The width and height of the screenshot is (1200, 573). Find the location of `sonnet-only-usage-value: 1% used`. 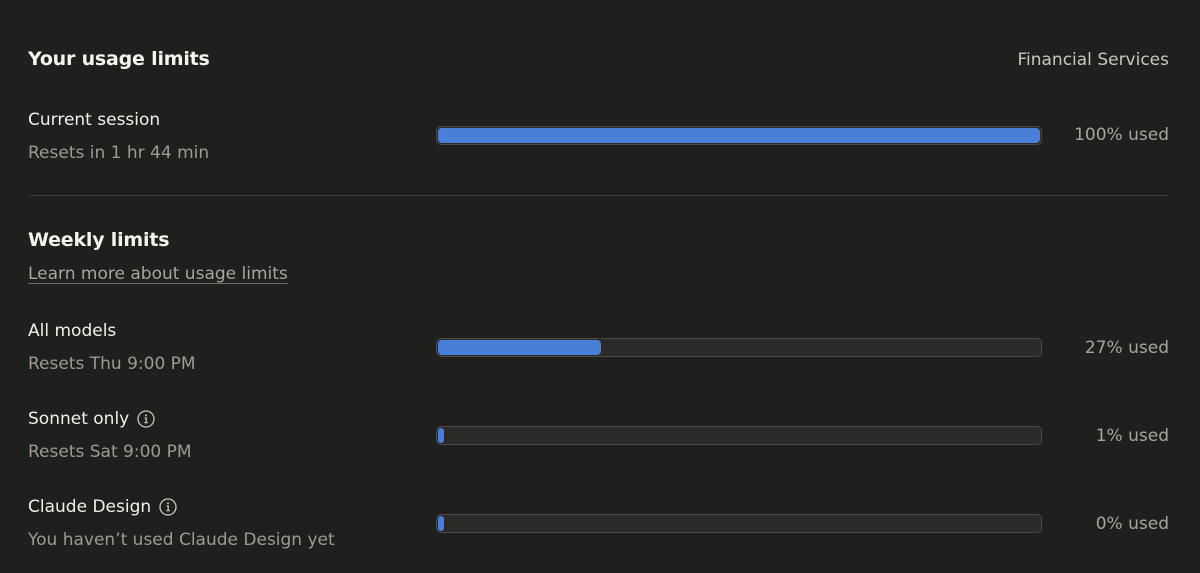

sonnet-only-usage-value: 1% used is located at coordinates (1132, 436).